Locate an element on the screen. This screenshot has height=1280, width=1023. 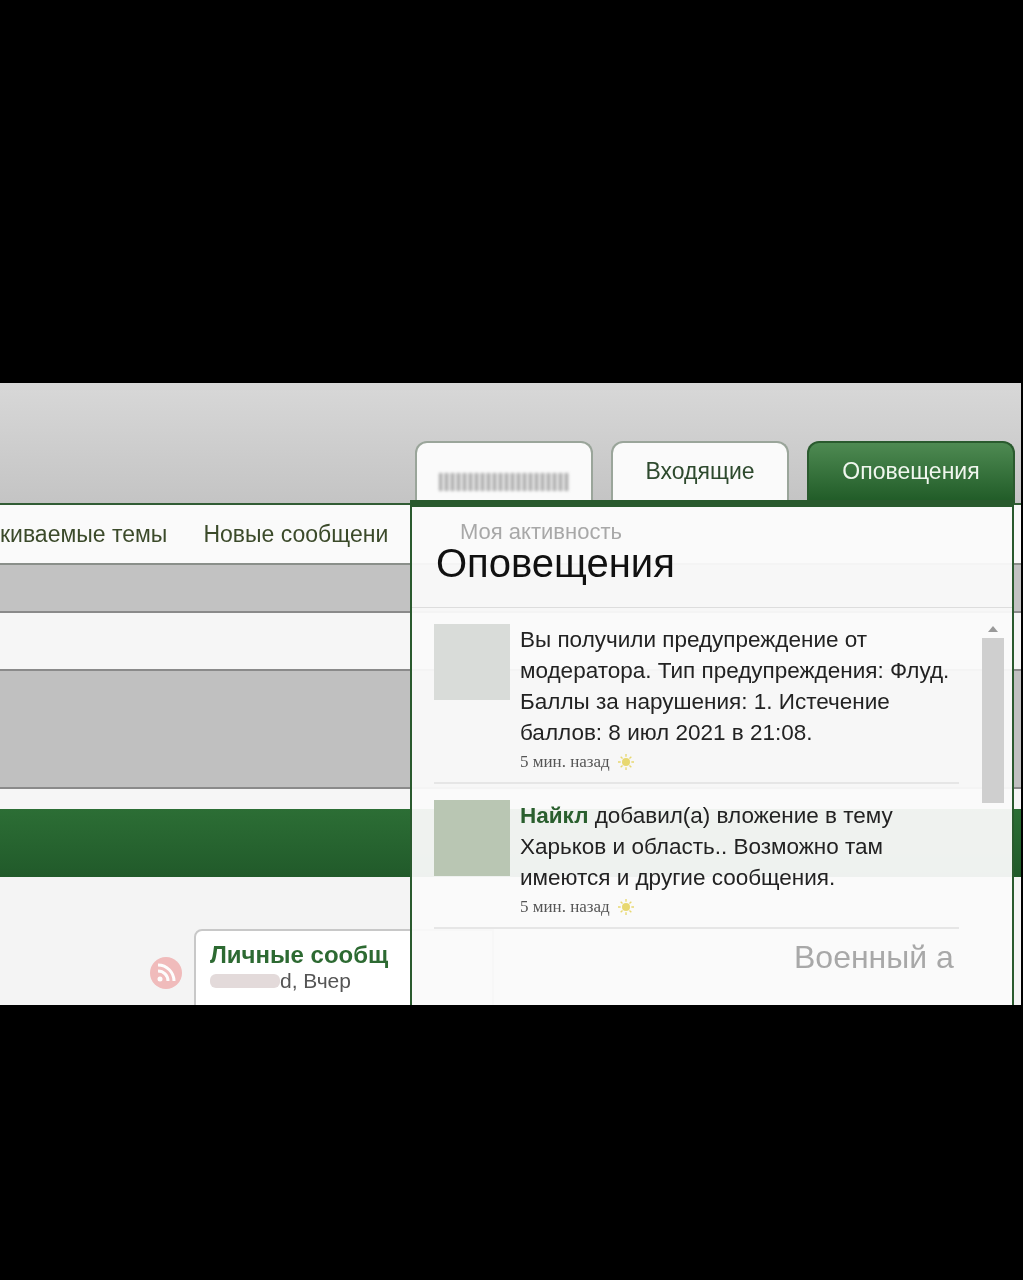
scroll-up-arrow-icon is located at coordinates (993, 629).